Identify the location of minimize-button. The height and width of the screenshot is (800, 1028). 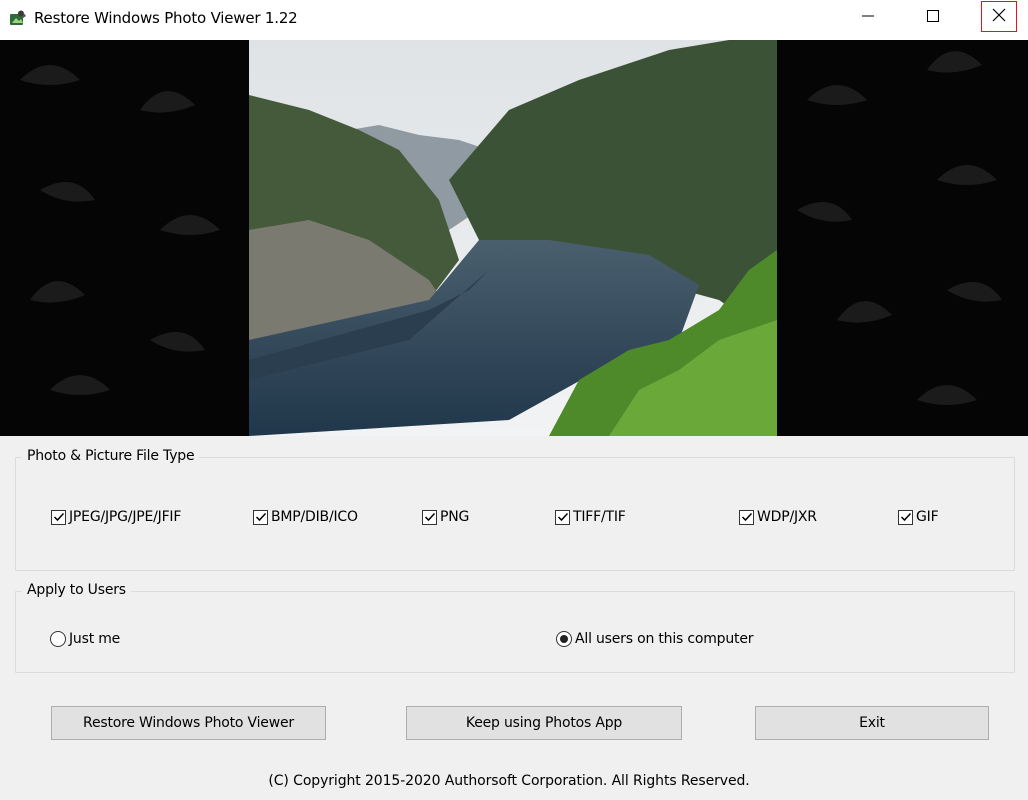
(868, 18).